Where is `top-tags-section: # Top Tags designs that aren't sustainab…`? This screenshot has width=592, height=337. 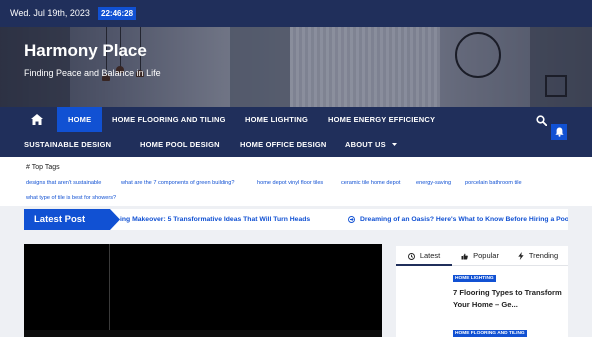 top-tags-section: # Top Tags designs that aren't sustainab… is located at coordinates (296, 181).